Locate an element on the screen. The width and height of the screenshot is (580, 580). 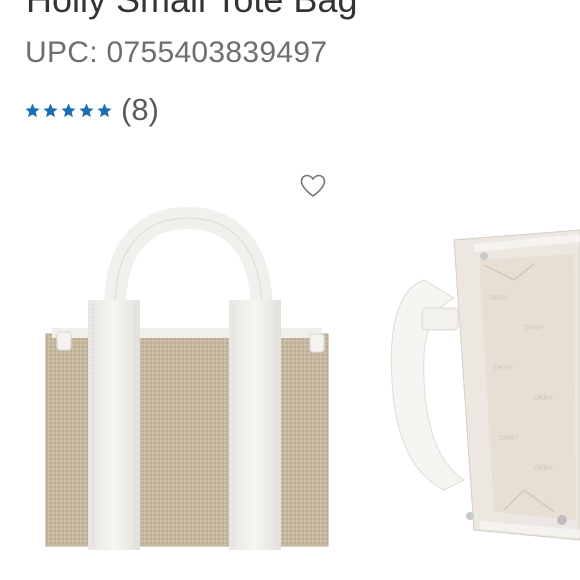
rating-summary: (8) is located at coordinates (91, 110).